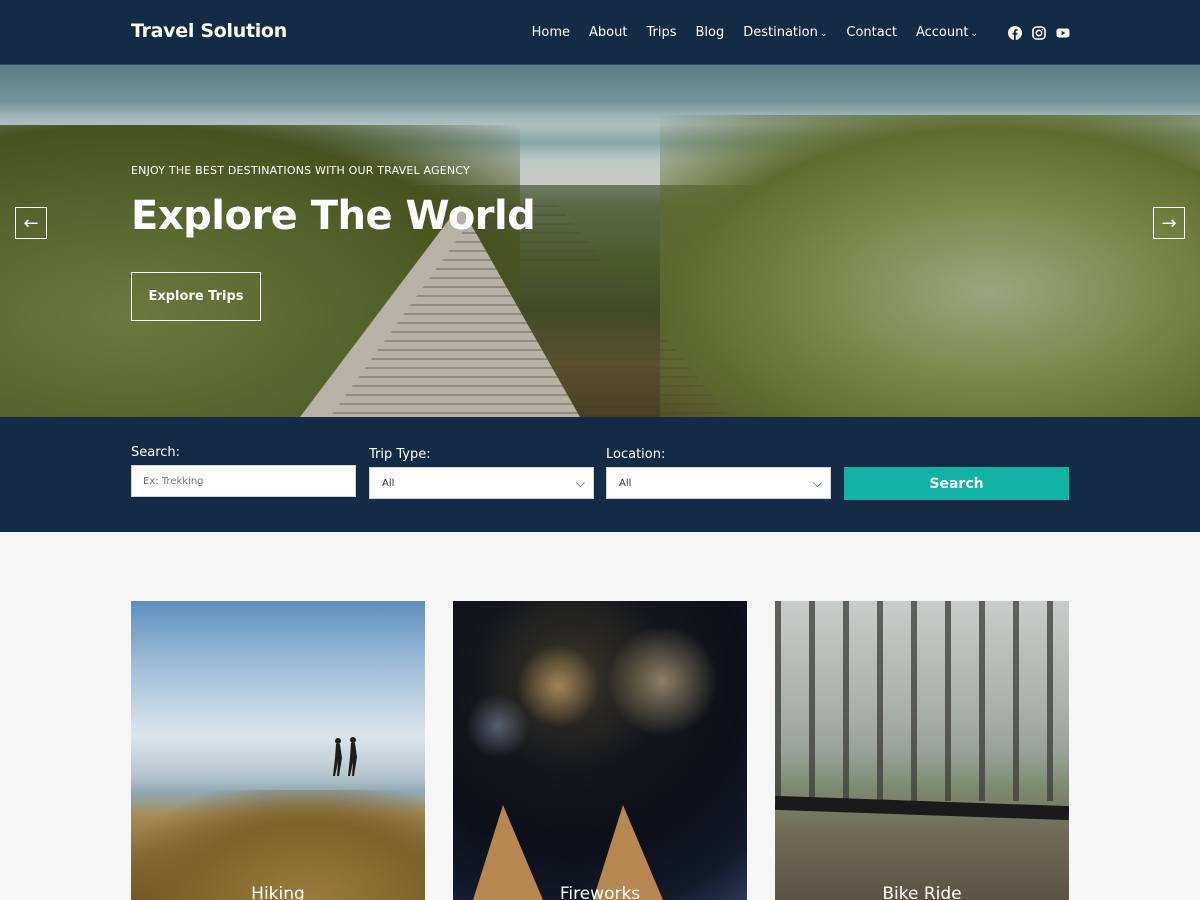 This screenshot has height=900, width=1200. Describe the element at coordinates (942, 32) in the screenshot. I see `nav-account-label: Account` at that location.